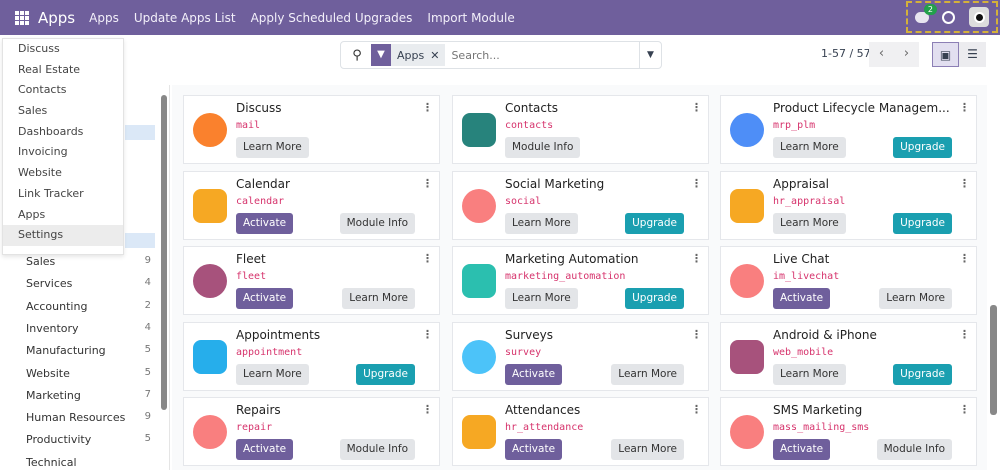 The width and height of the screenshot is (1000, 470). Describe the element at coordinates (88, 350) in the screenshot. I see `sidebar-category: Manufacturing 5` at that location.